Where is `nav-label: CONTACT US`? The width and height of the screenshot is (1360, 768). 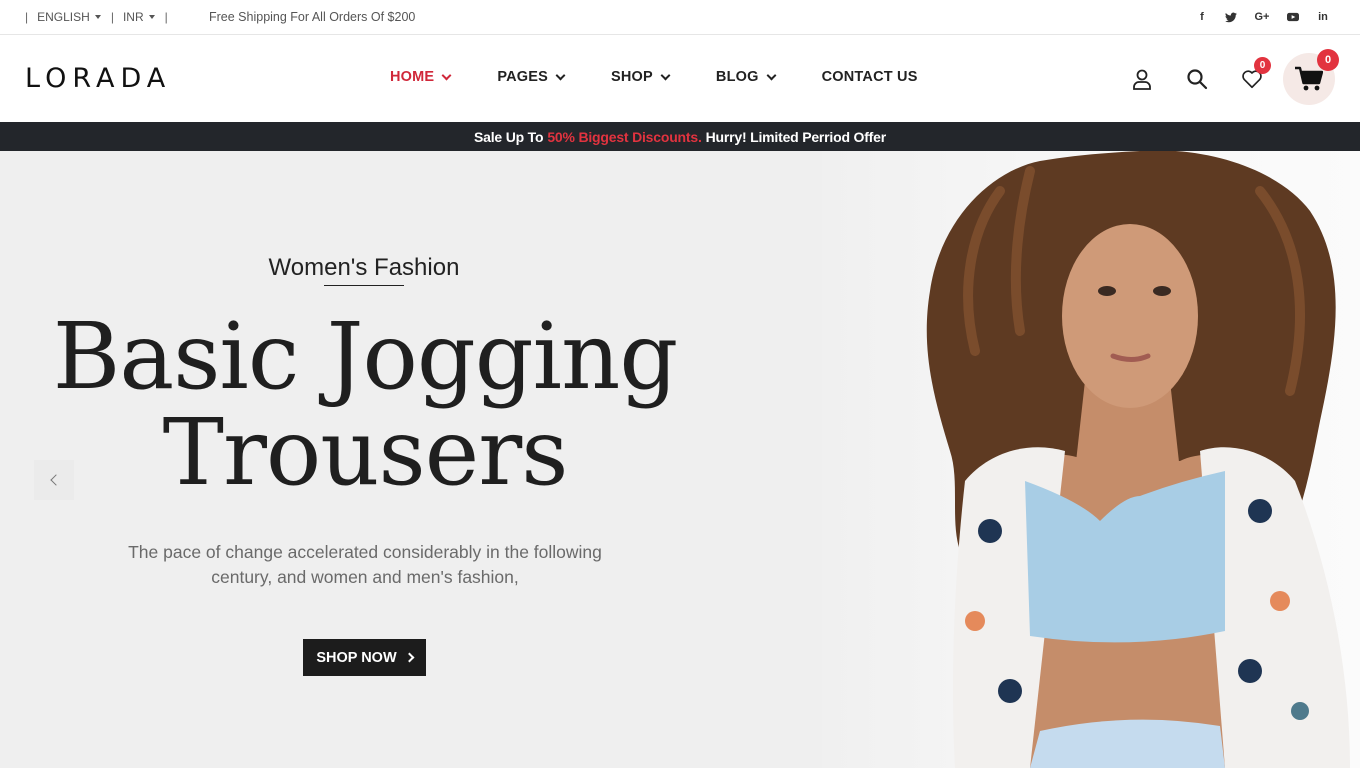
nav-label: CONTACT US is located at coordinates (869, 77).